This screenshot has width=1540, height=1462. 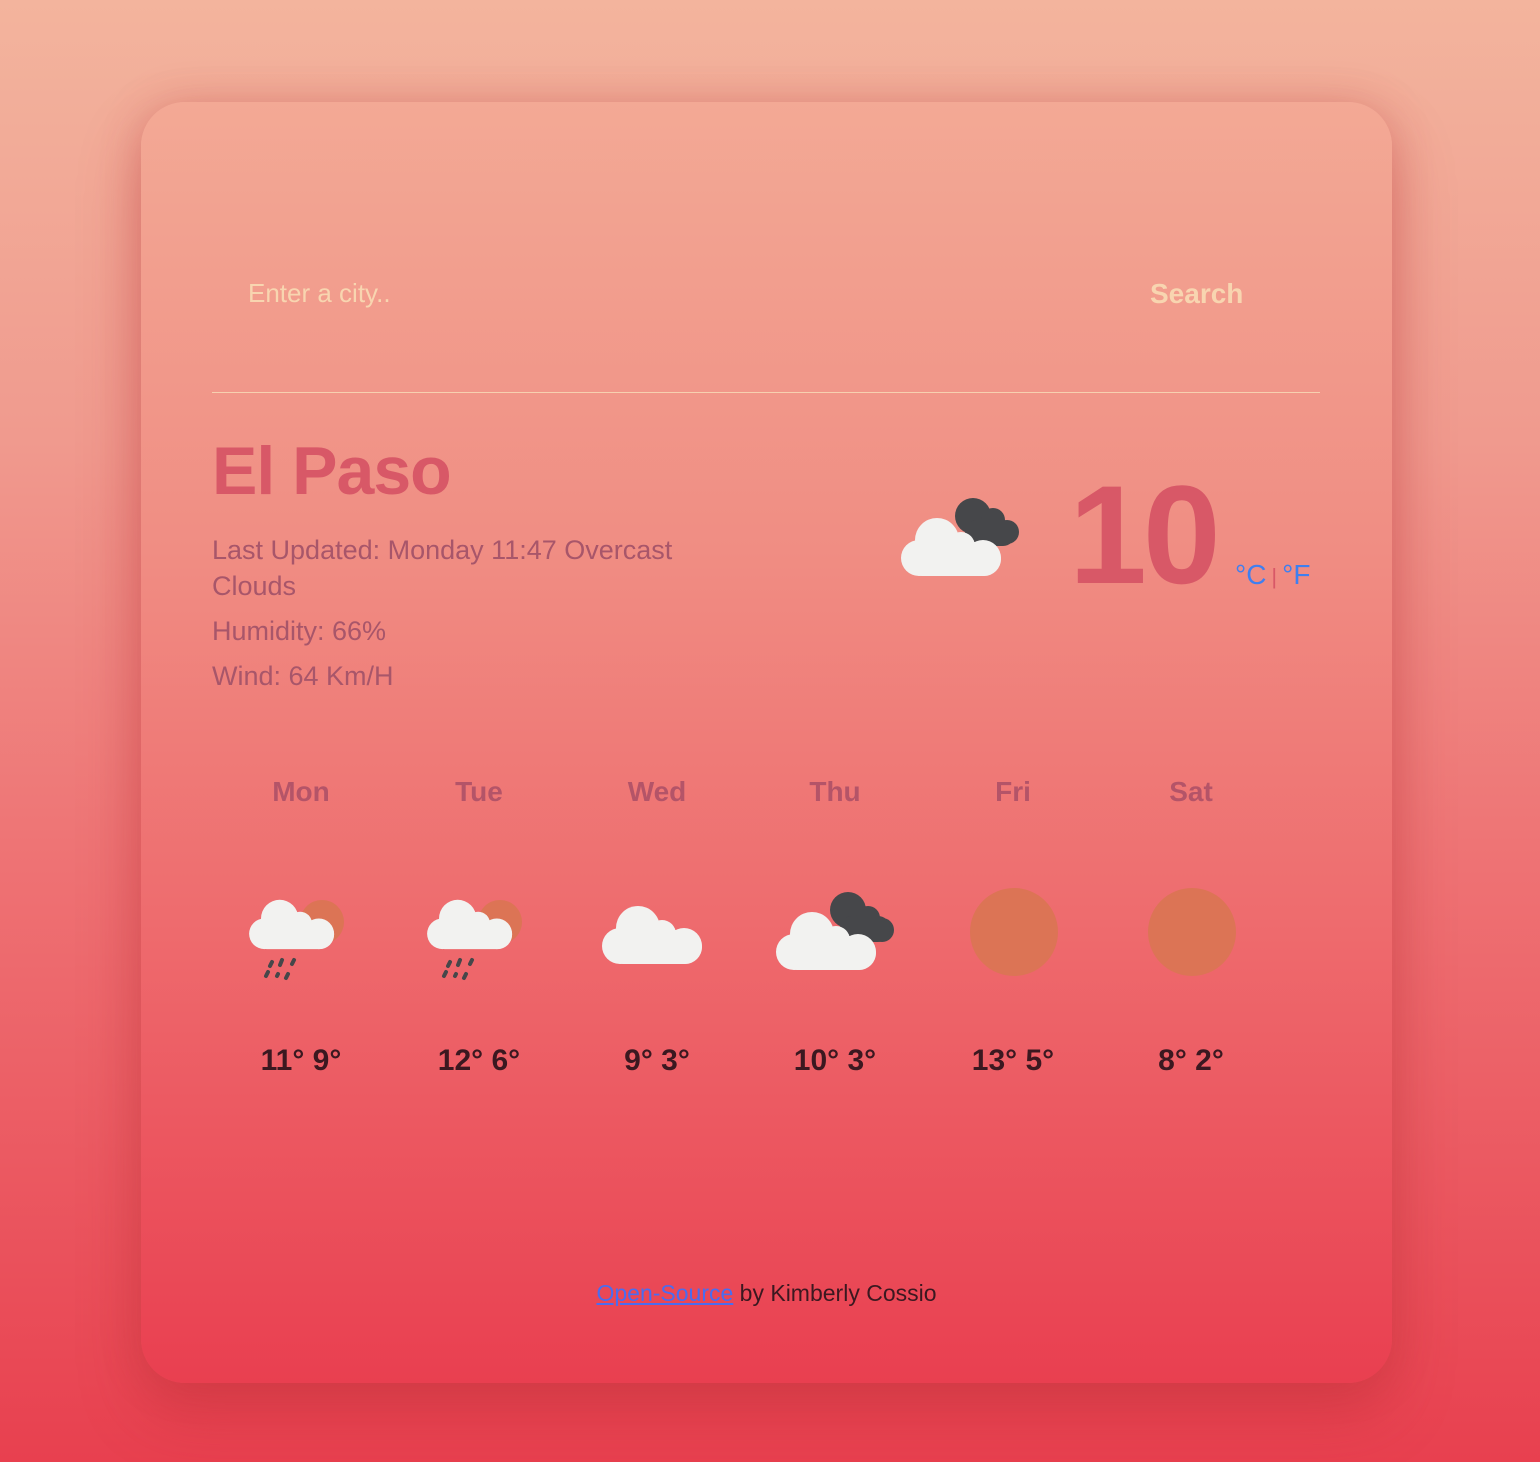 What do you see at coordinates (835, 1293) in the screenshot?
I see `author-credit: by Kimberly Cossio` at bounding box center [835, 1293].